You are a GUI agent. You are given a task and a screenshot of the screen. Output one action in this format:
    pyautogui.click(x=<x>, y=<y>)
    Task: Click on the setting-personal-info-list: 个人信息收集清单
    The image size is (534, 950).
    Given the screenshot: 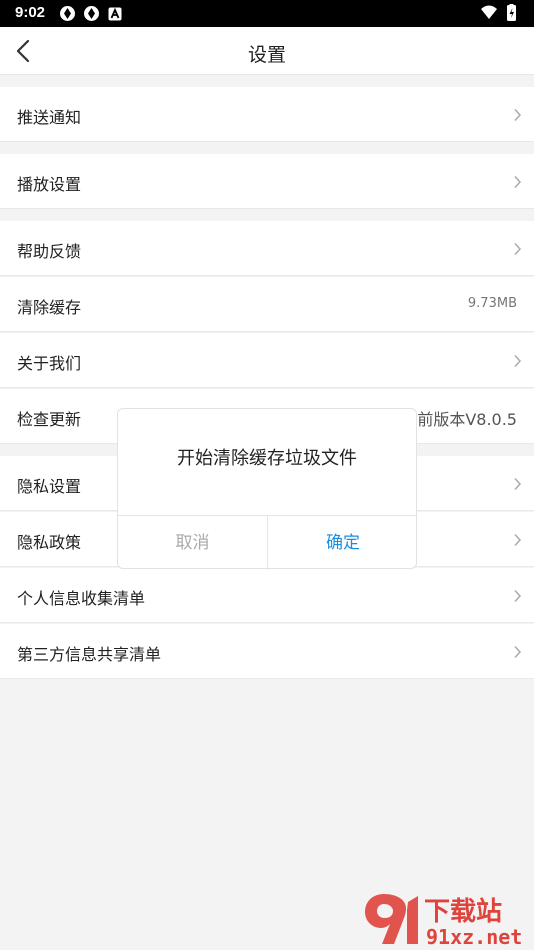 What is the action you would take?
    pyautogui.click(x=267, y=595)
    